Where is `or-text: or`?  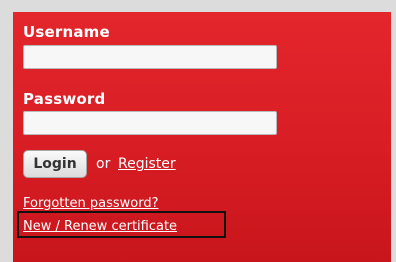 or-text: or is located at coordinates (103, 164).